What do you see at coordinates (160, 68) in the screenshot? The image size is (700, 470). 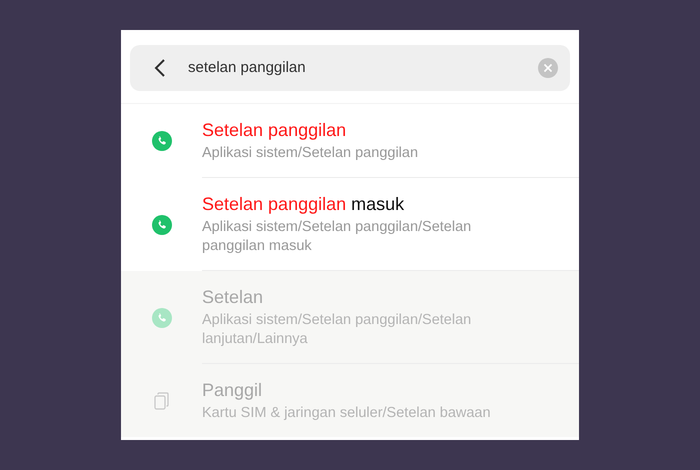 I see `back-icon` at bounding box center [160, 68].